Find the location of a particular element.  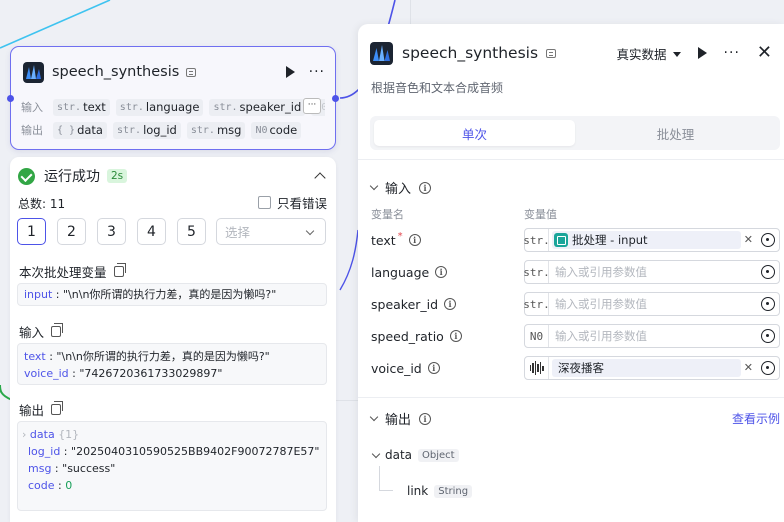

batch-vars-box: input : "\n\n你所谓的执行力差，真的是因为懒吗?" is located at coordinates (172, 294).